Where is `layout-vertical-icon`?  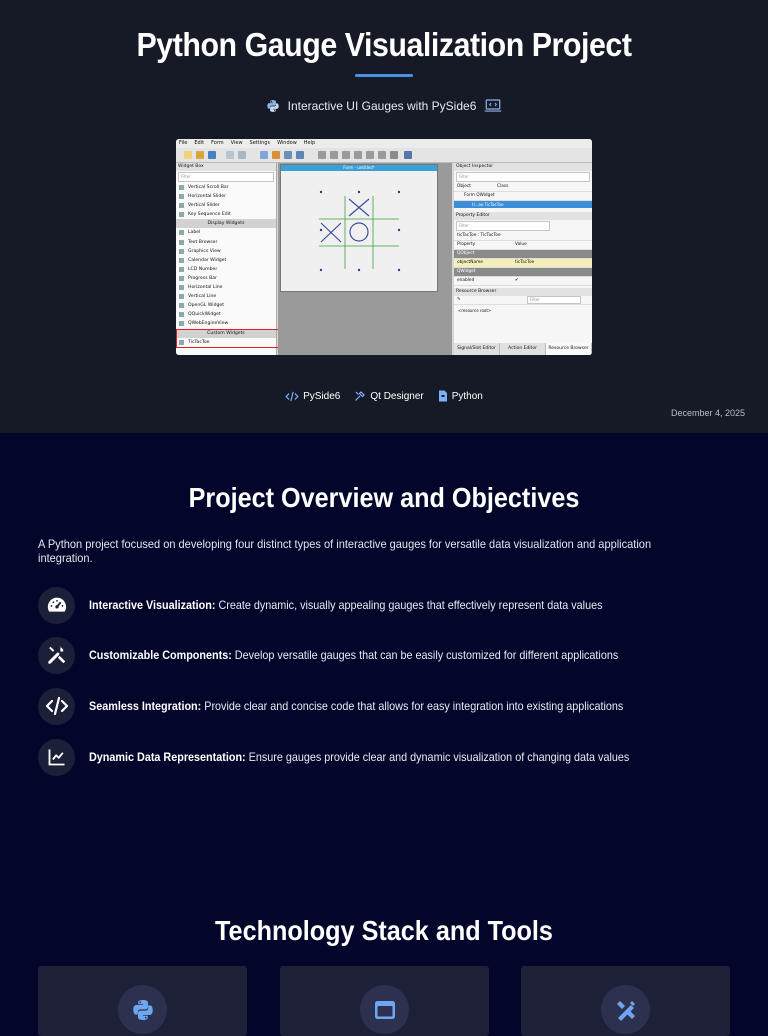 layout-vertical-icon is located at coordinates (334, 155).